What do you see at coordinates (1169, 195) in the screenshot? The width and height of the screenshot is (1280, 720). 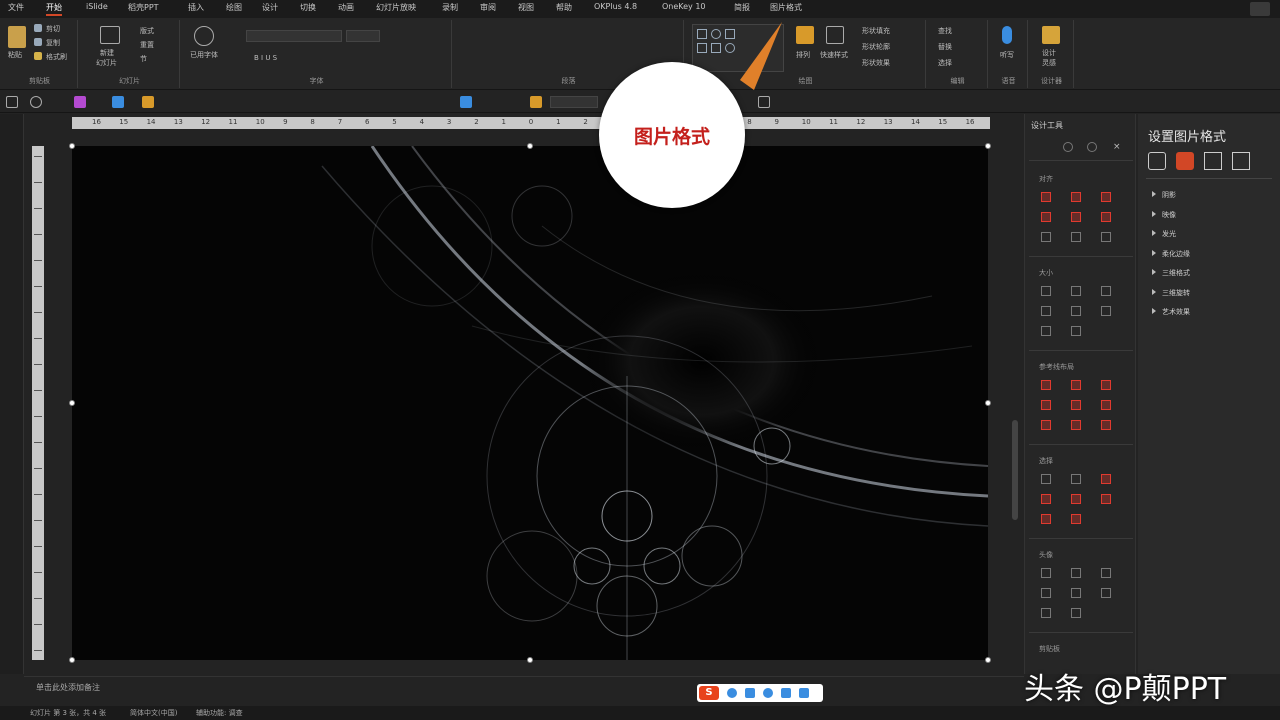 I see `format-option: 阴影` at bounding box center [1169, 195].